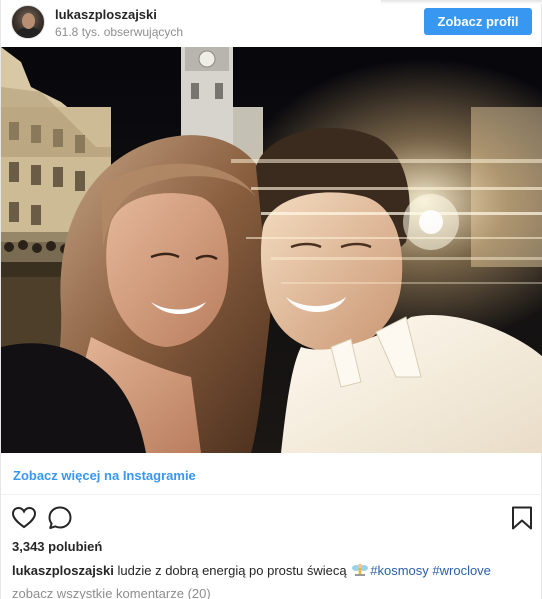 The width and height of the screenshot is (542, 599). I want to click on bookmark-icon, so click(522, 518).